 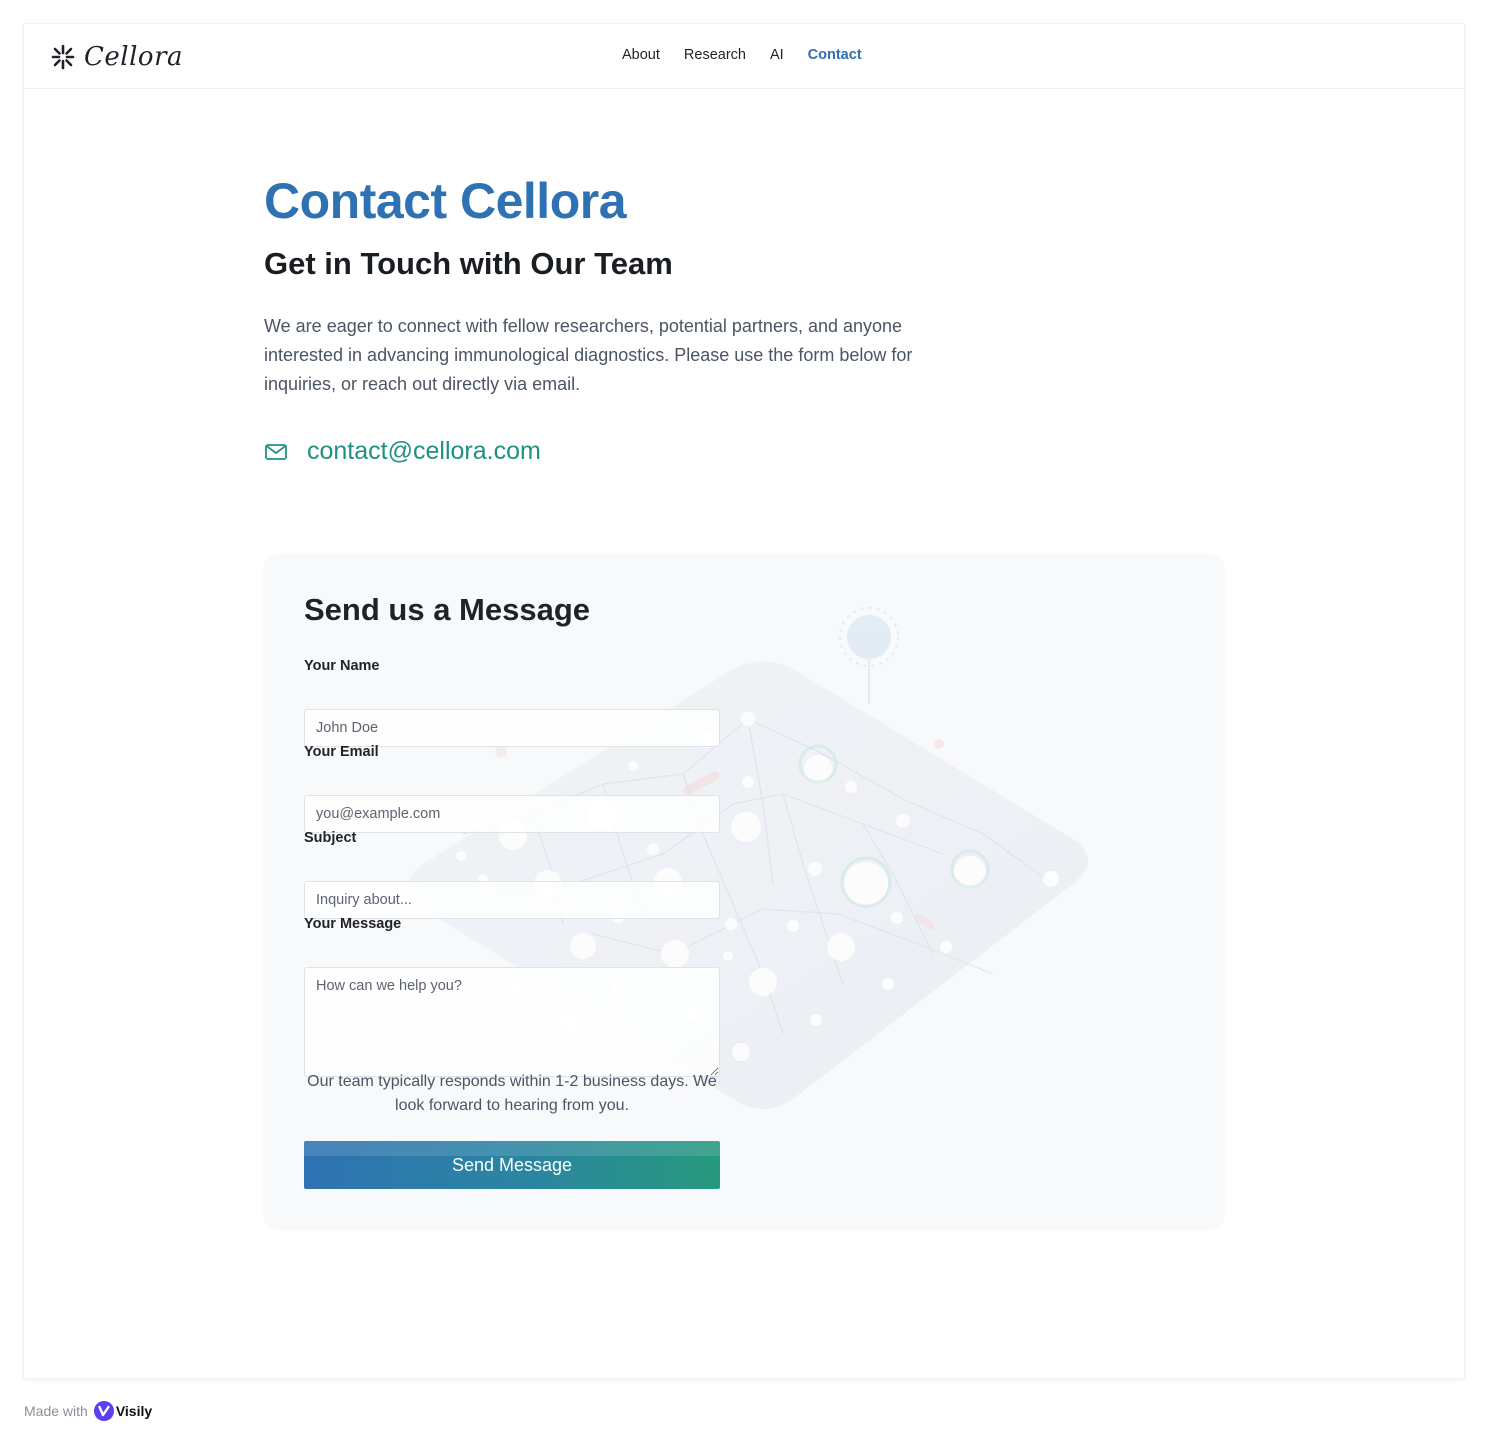 I want to click on brand-logo: Cellora, so click(x=116, y=57).